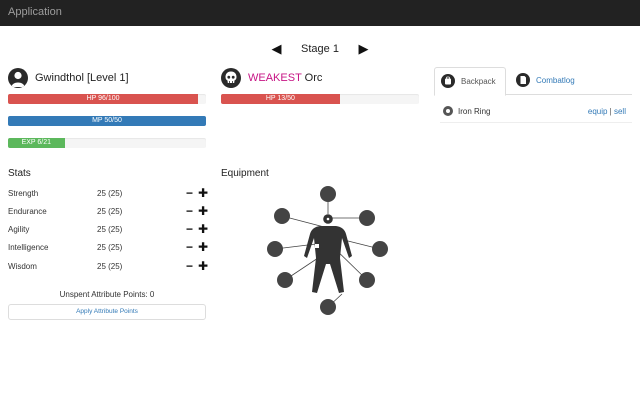 The height and width of the screenshot is (400, 640). What do you see at coordinates (28, 247) in the screenshot?
I see `stat-name: Intelligence` at bounding box center [28, 247].